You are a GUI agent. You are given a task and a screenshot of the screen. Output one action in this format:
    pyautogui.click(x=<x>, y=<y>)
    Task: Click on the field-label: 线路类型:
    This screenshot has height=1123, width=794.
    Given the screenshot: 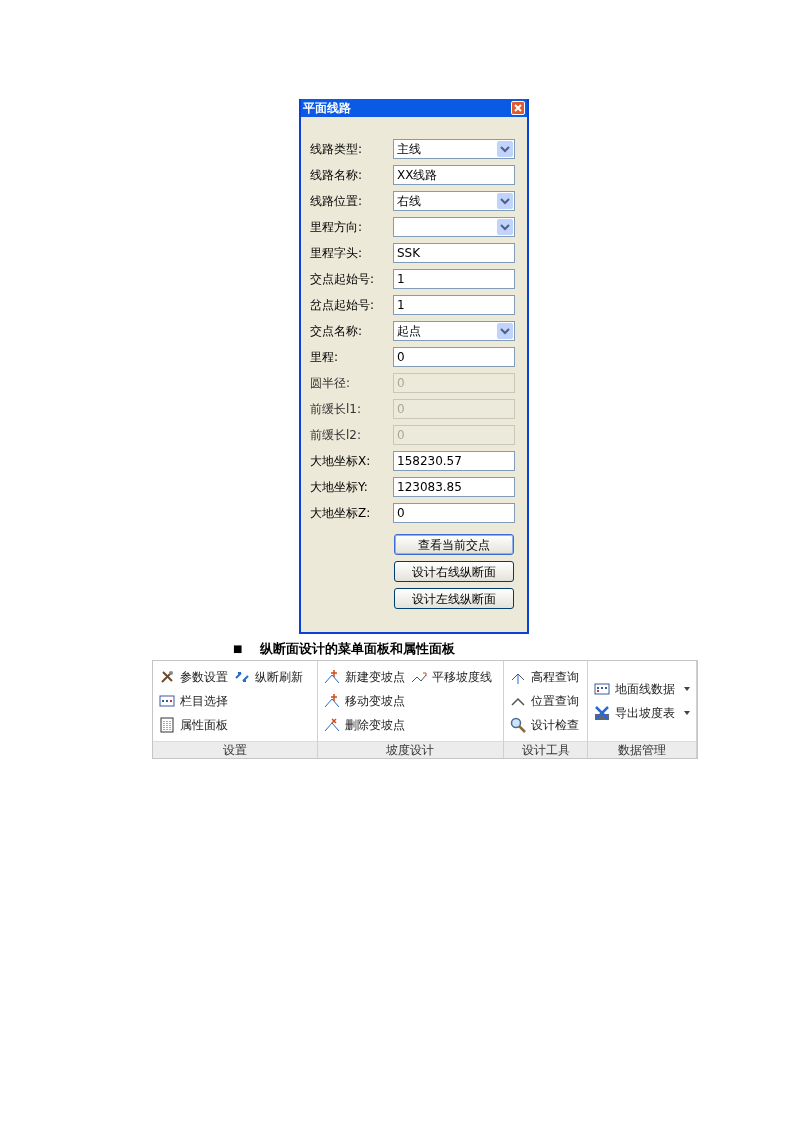 What is the action you would take?
    pyautogui.click(x=337, y=149)
    